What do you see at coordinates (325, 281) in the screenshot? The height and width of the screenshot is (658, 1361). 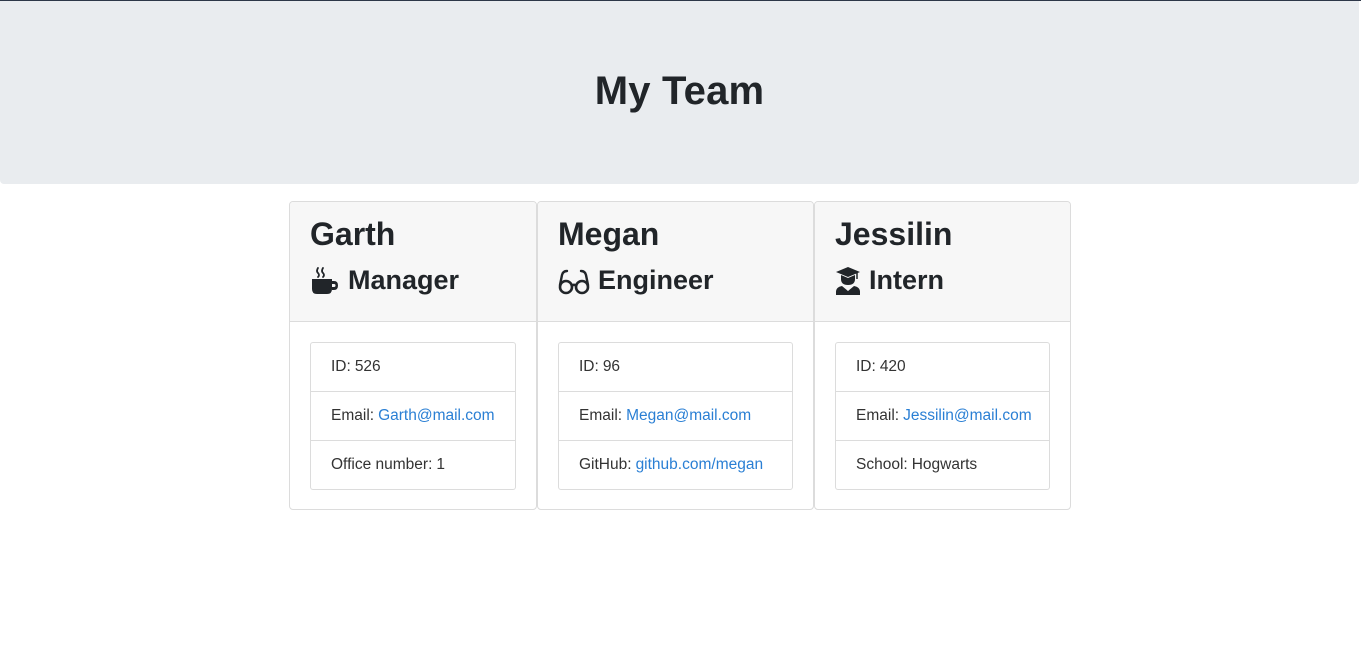 I see `mug-hot-icon` at bounding box center [325, 281].